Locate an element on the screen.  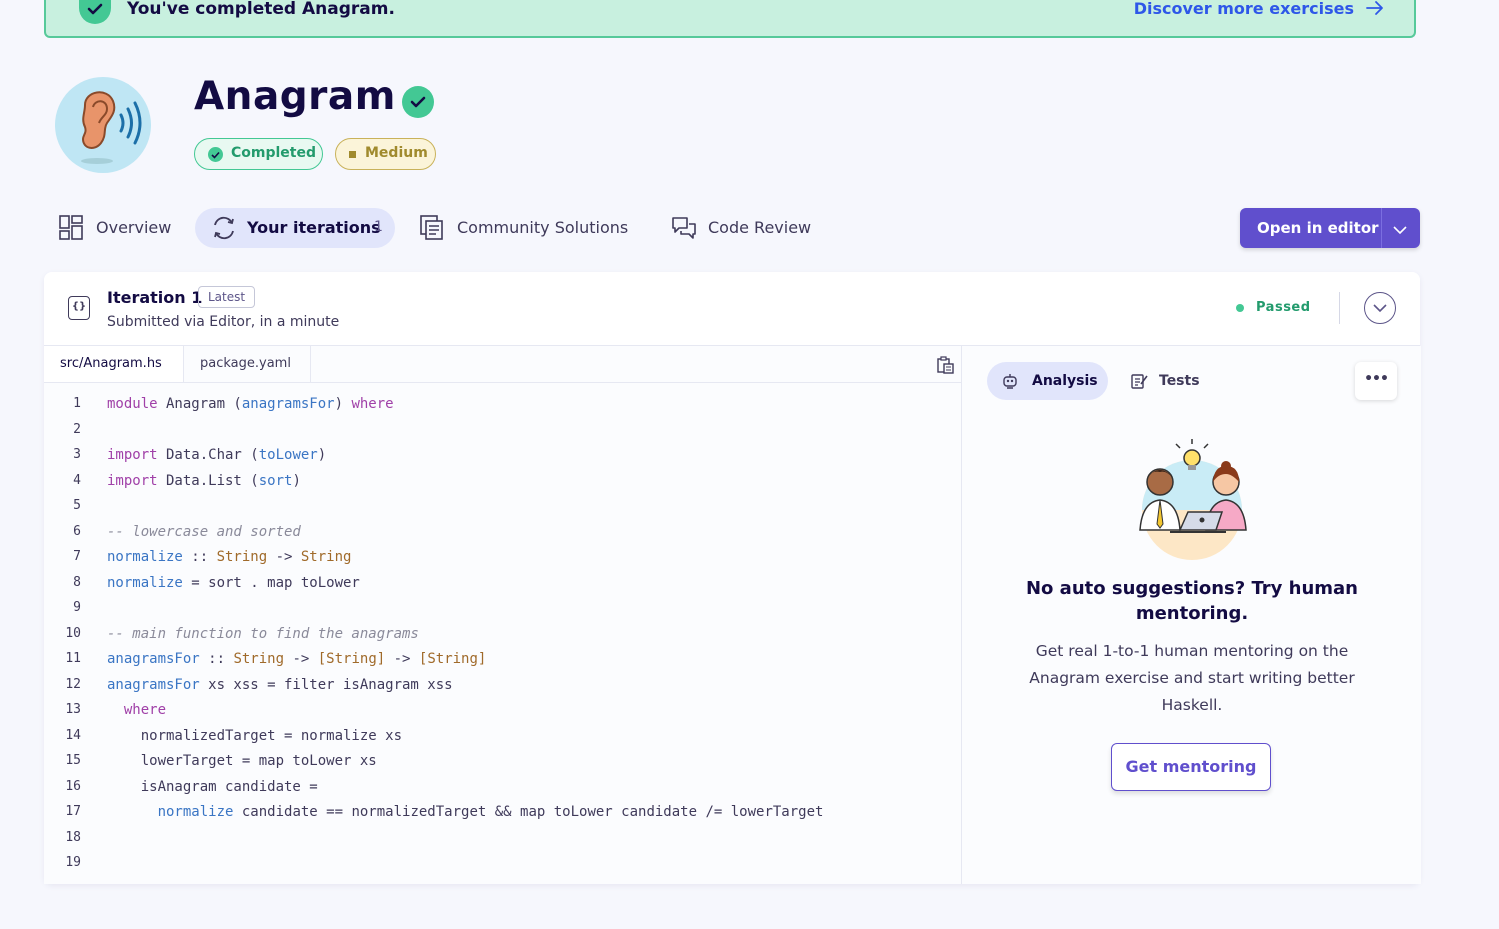
iterations-icon is located at coordinates (224, 230).